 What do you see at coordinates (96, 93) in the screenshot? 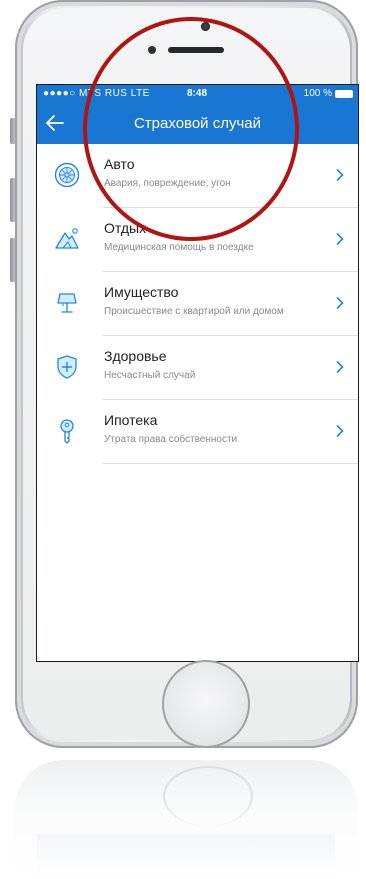
I see `carrier-signal: ●●●●○ MTS RUS LTE` at bounding box center [96, 93].